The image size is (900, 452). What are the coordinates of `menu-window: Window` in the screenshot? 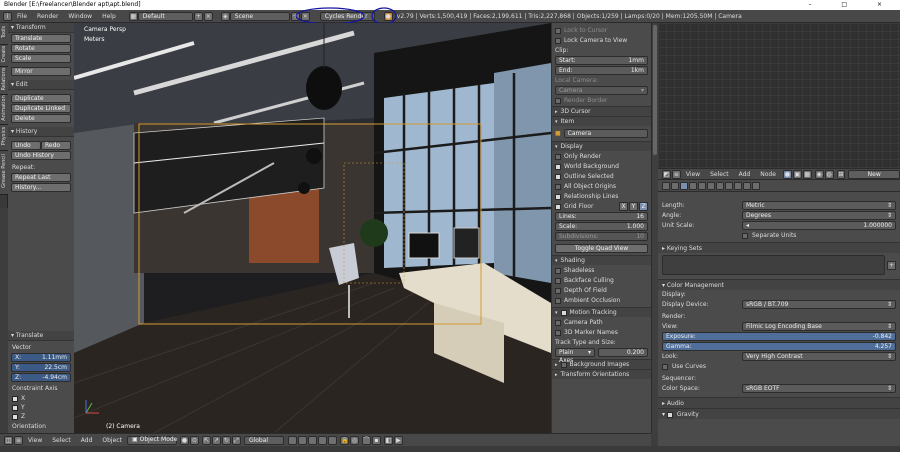 It's located at (80, 16).